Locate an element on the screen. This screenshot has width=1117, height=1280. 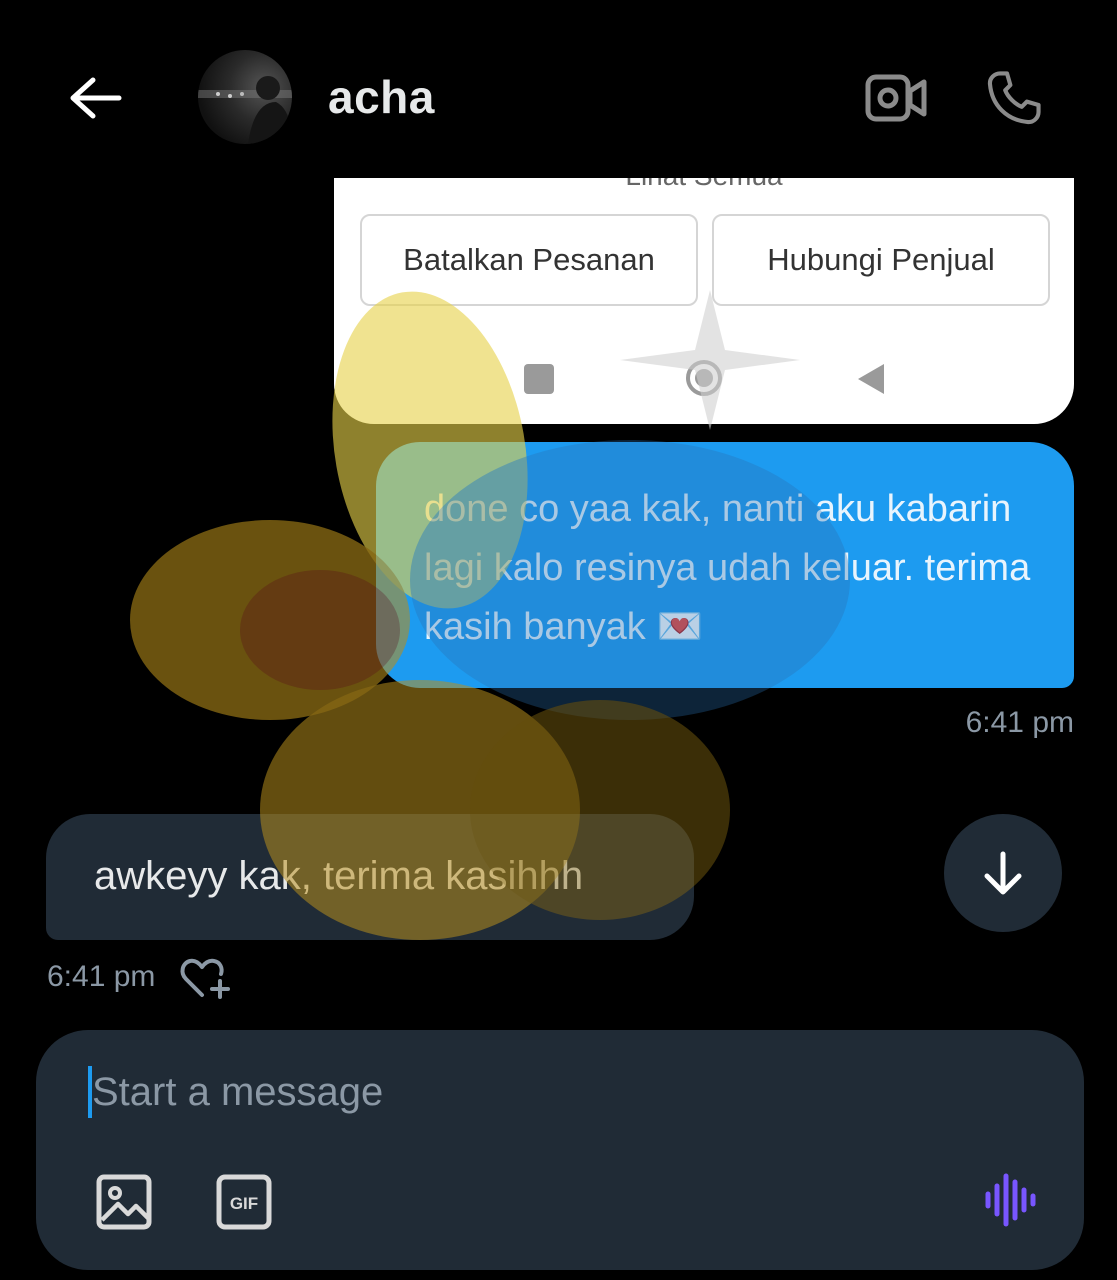
add-reaction-button is located at coordinates (205, 978).